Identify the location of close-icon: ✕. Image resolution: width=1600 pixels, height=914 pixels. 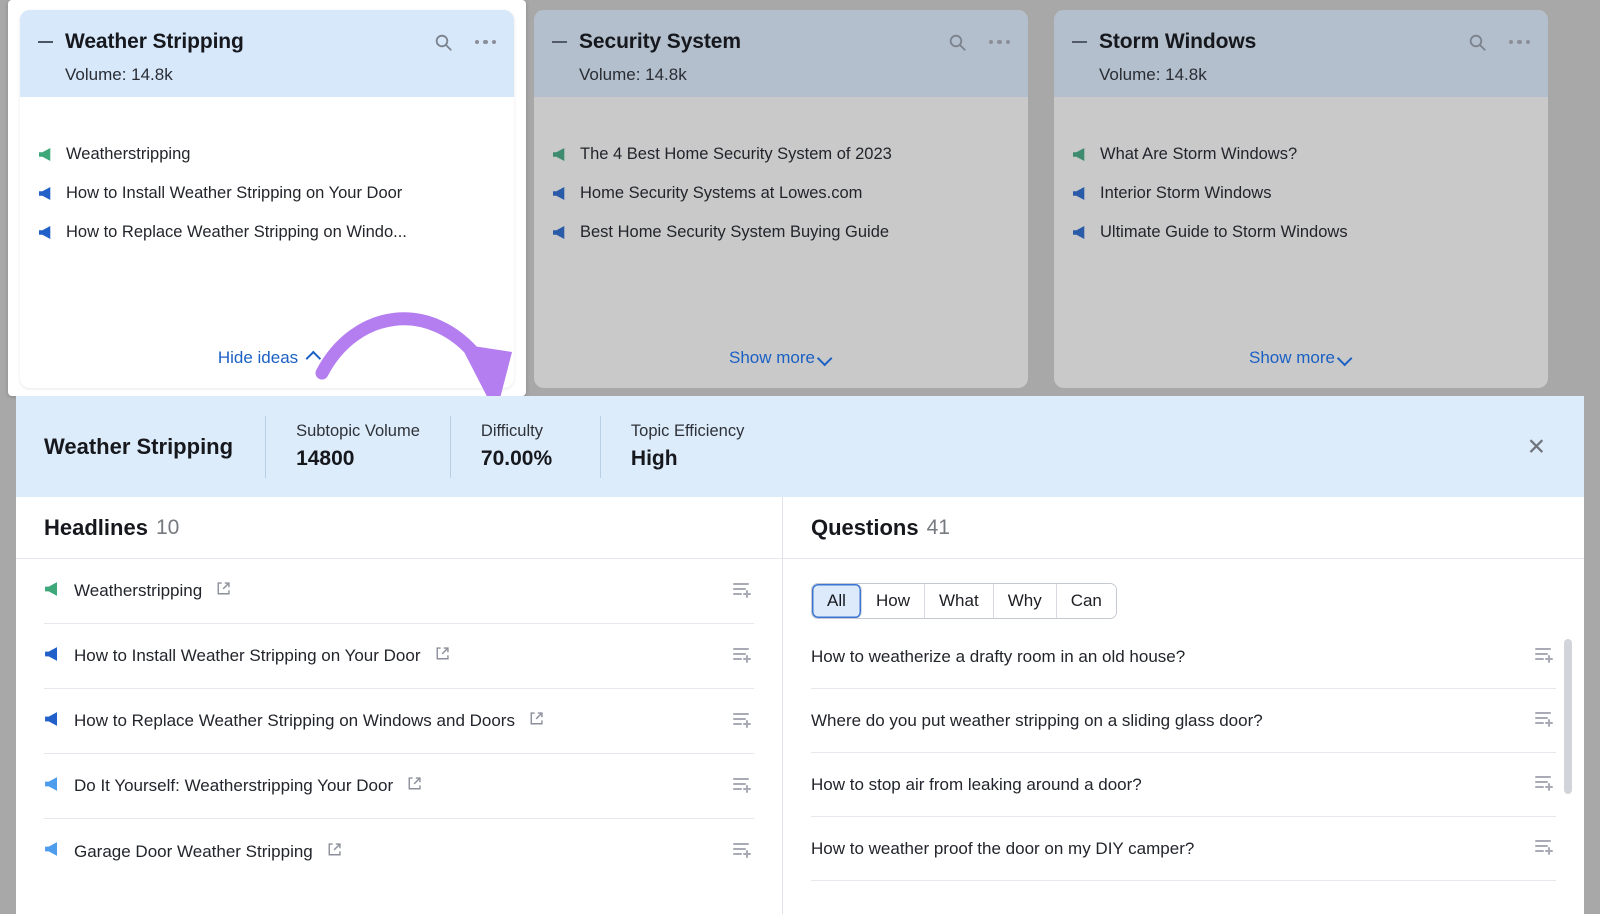
(1536, 446).